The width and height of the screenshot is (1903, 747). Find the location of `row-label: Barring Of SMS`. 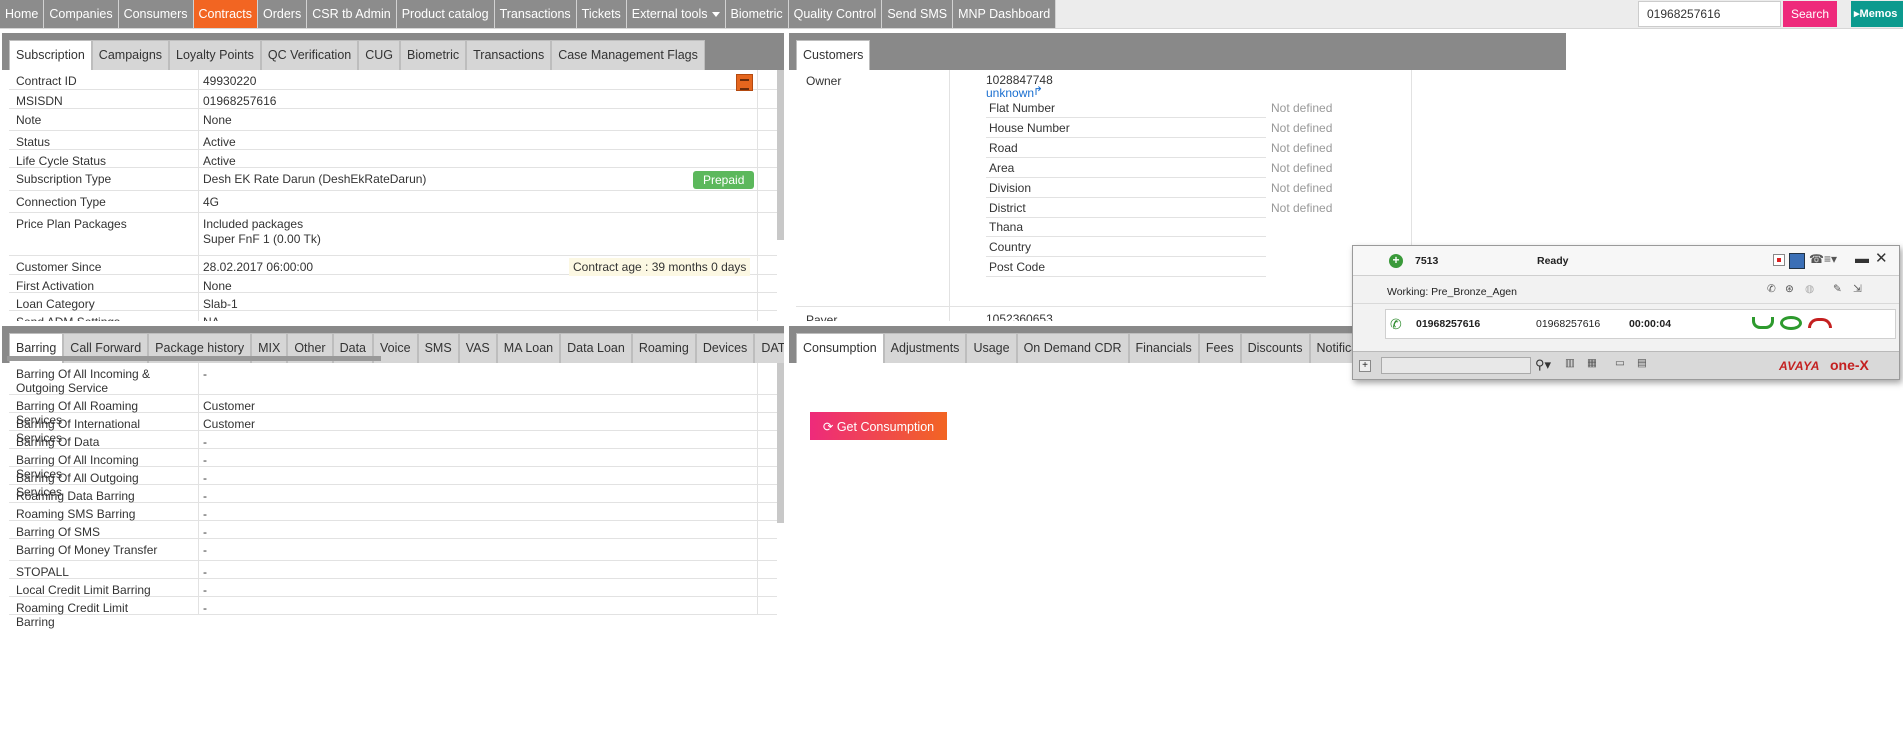

row-label: Barring Of SMS is located at coordinates (58, 532).